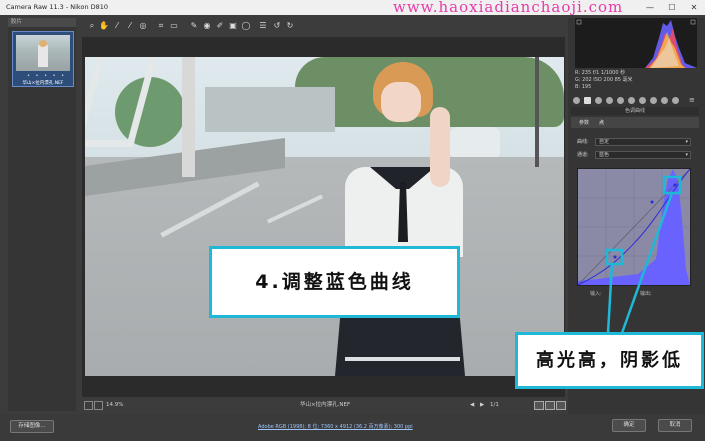 This screenshot has width=705, height=441. I want to click on preview-settings-button, so click(561, 405).